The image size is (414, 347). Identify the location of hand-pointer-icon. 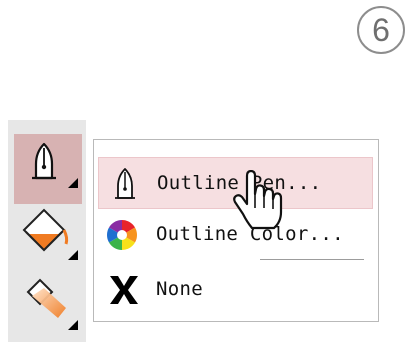
(258, 200).